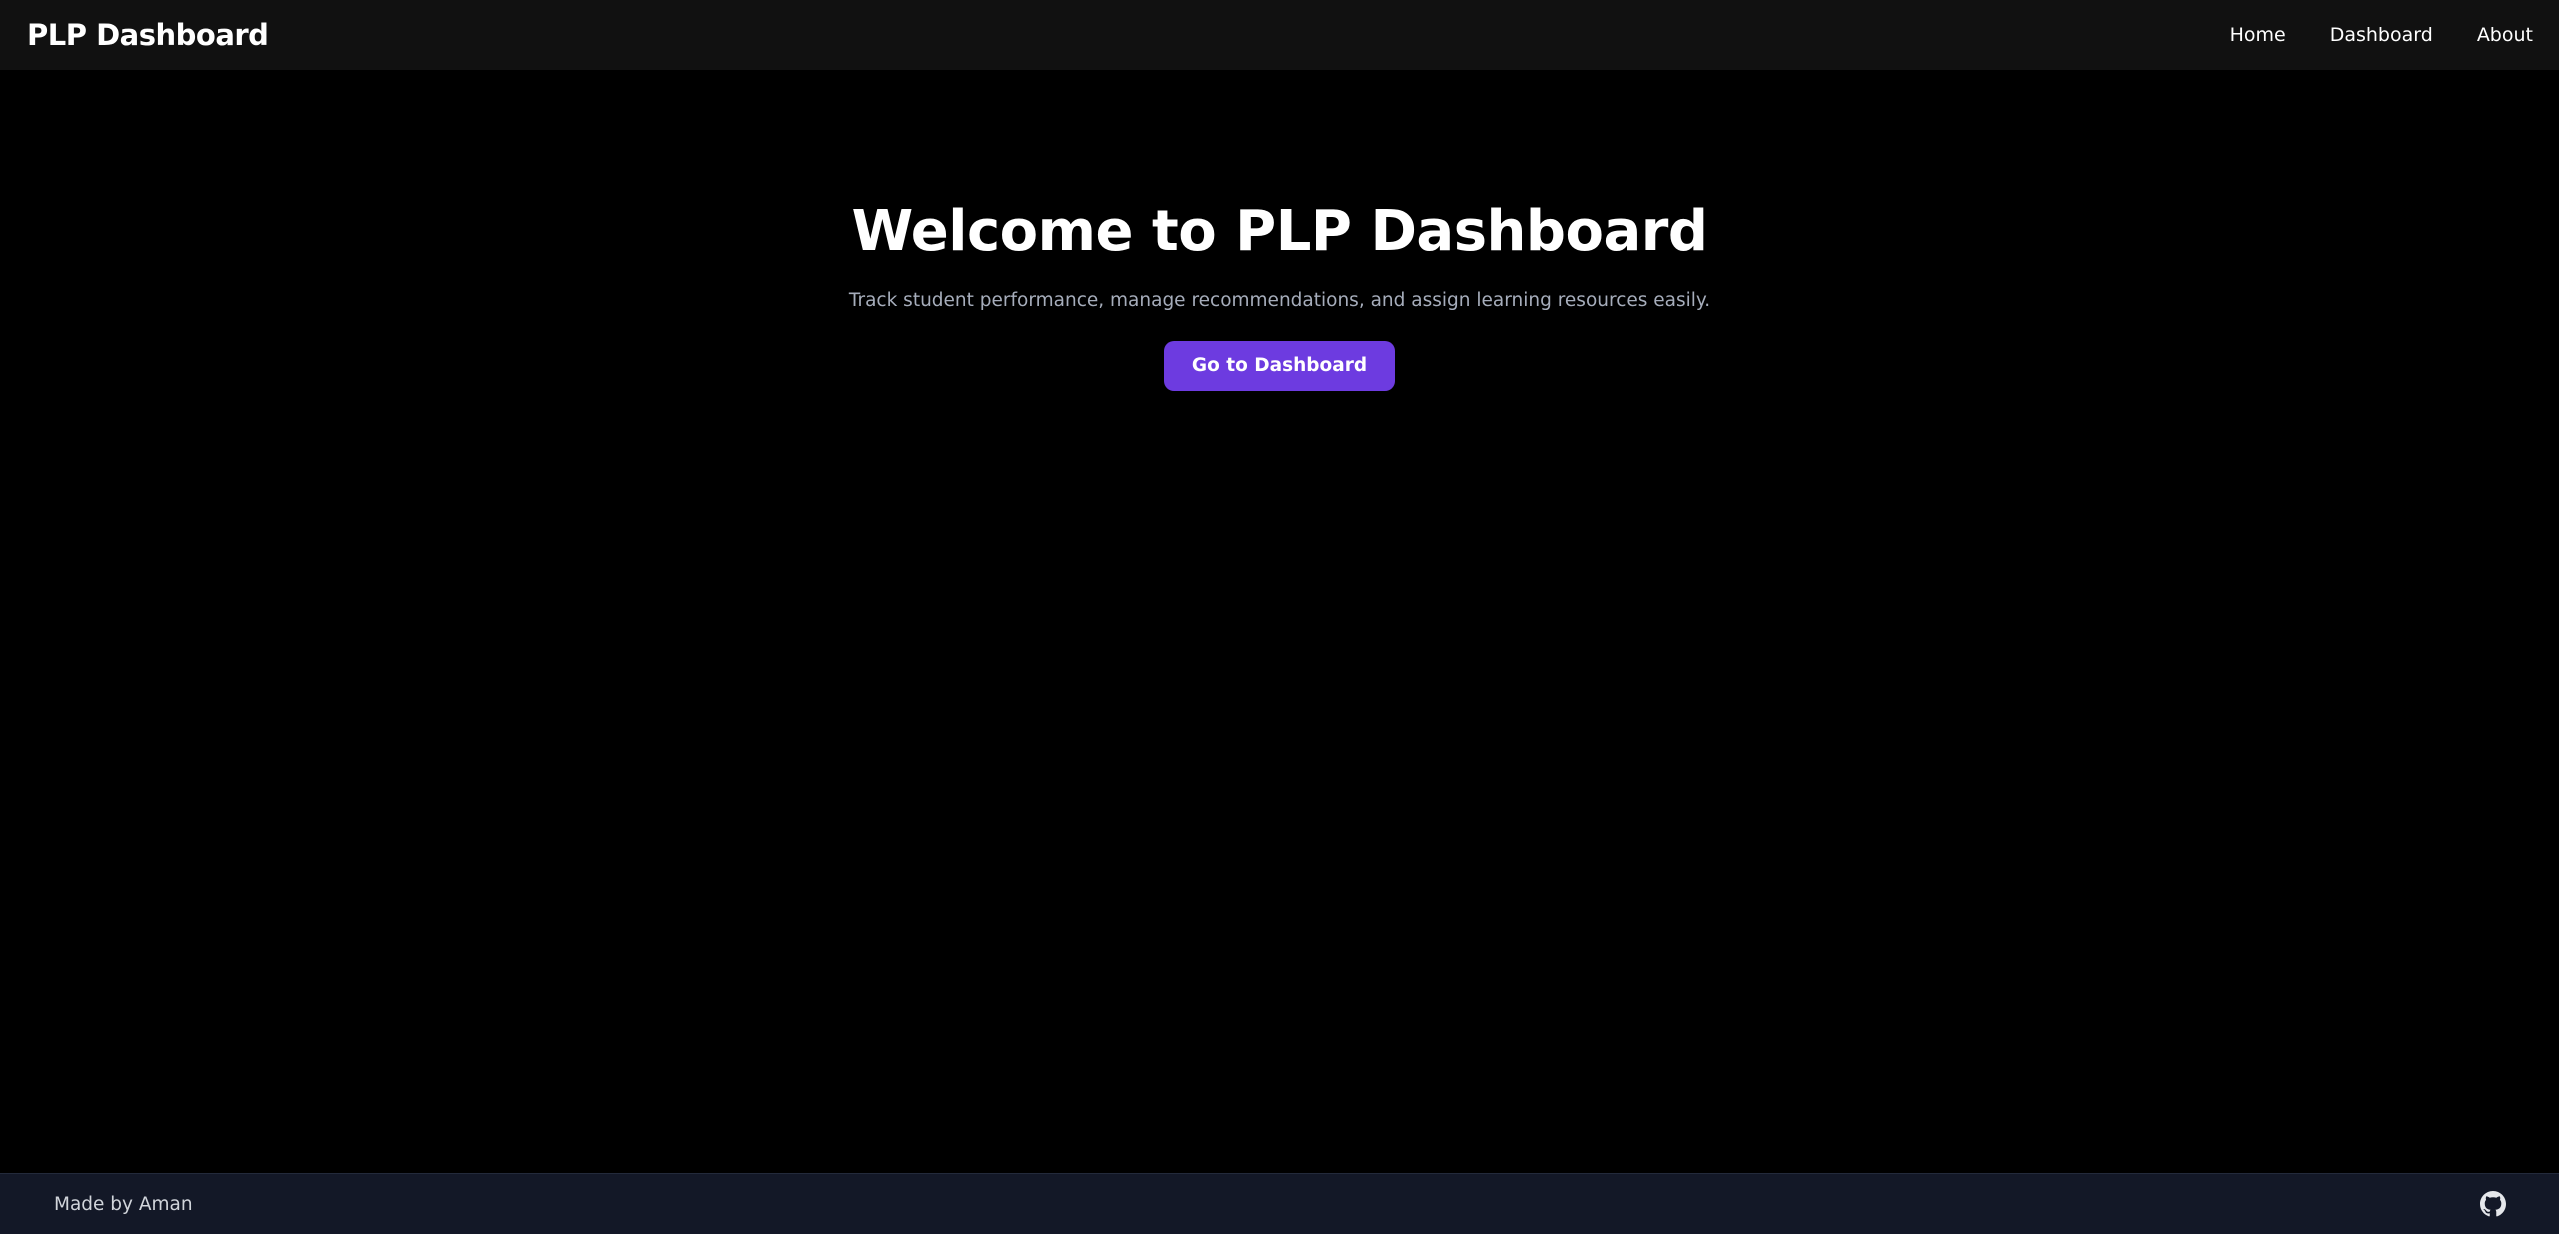 The image size is (2559, 1234). What do you see at coordinates (1279, 366) in the screenshot?
I see `go-to-dashboard-button: Go to Dashboard` at bounding box center [1279, 366].